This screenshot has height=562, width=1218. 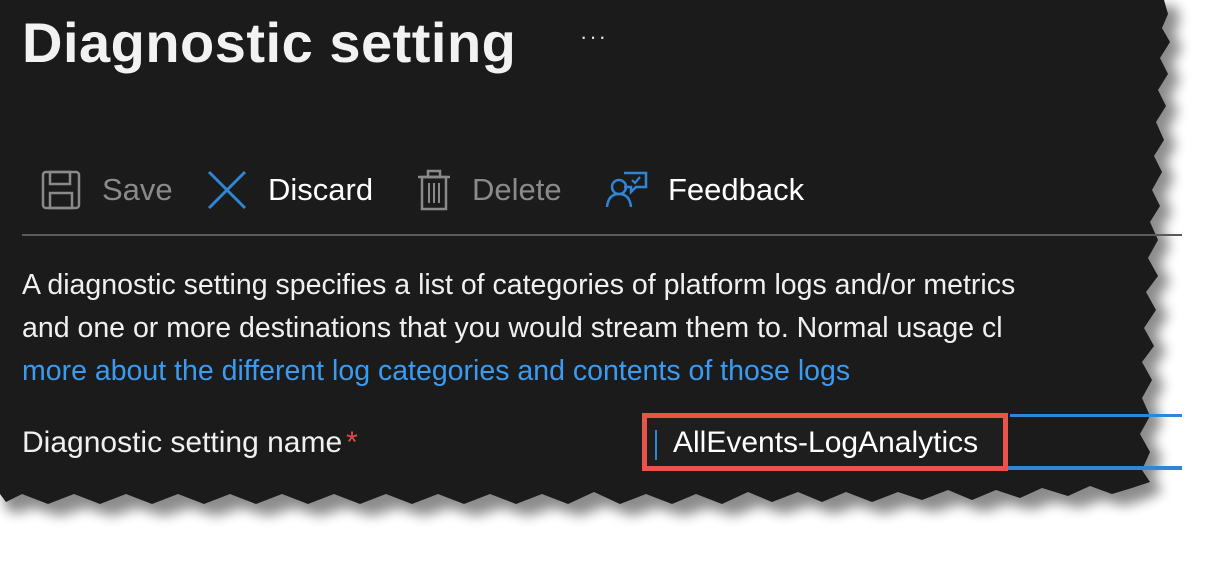 I want to click on delete-label: Delete, so click(x=517, y=189).